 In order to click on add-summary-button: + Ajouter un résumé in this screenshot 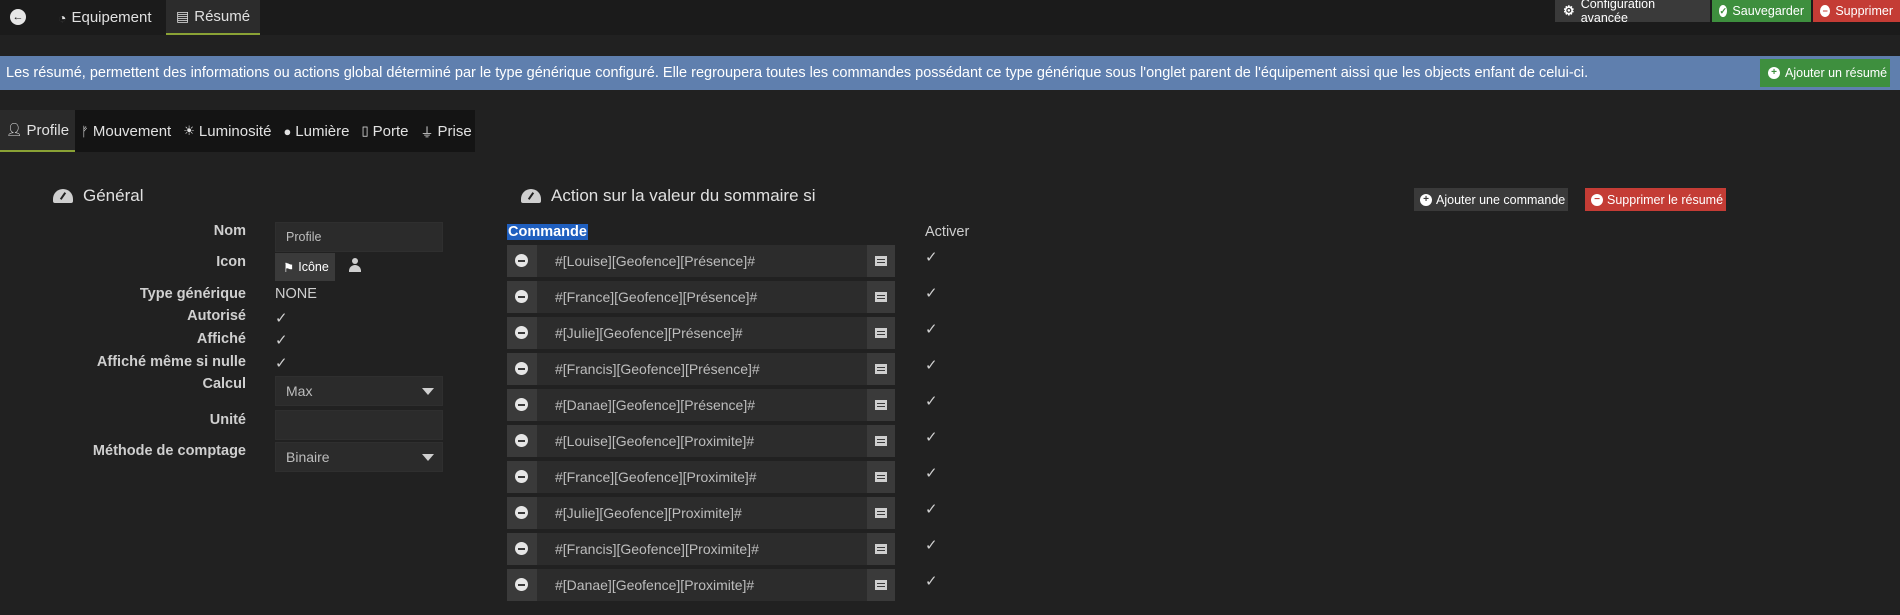, I will do `click(1825, 73)`.